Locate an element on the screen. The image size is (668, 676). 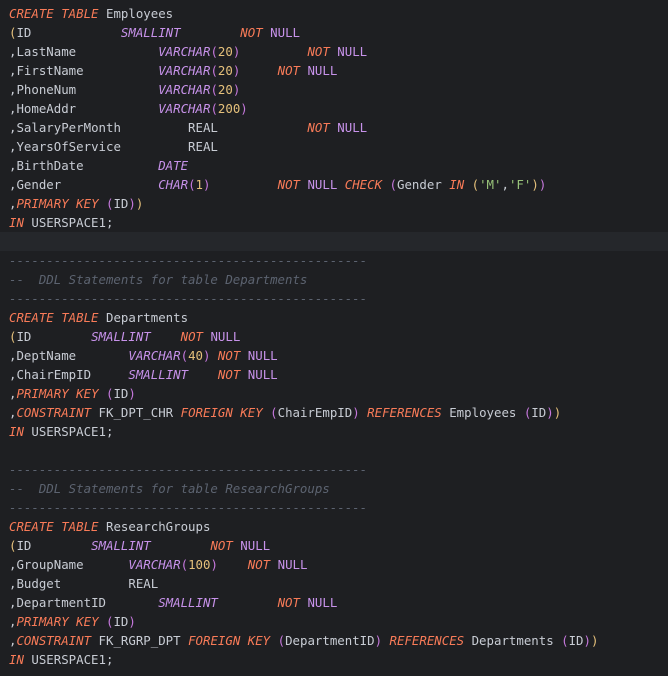
current-line is located at coordinates (334, 241).